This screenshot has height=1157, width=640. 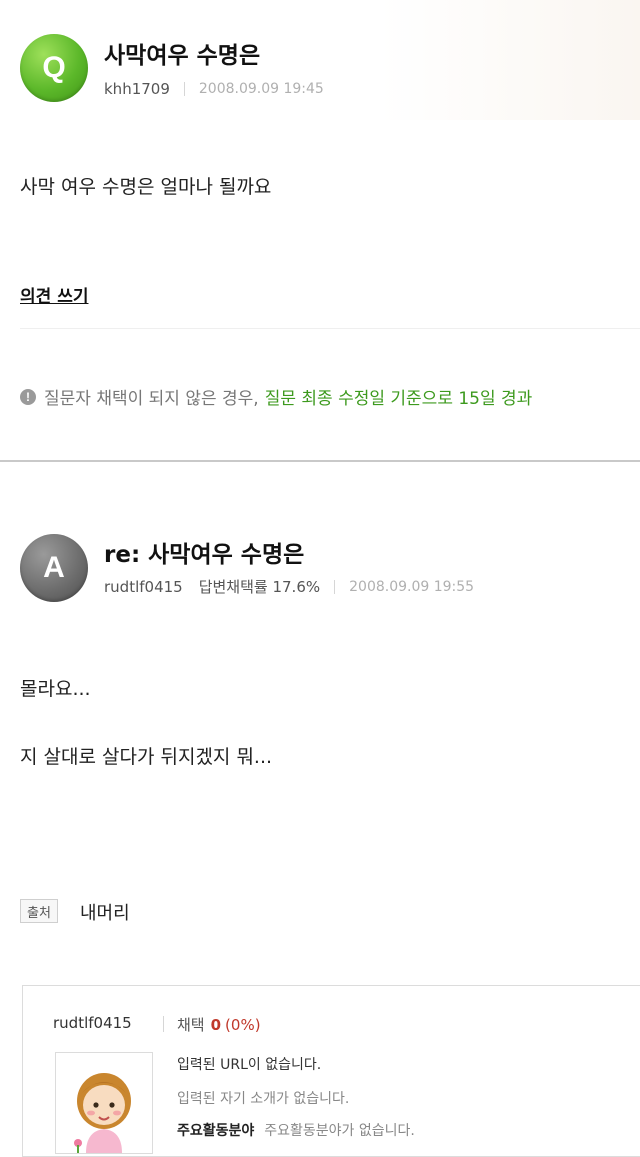 What do you see at coordinates (54, 68) in the screenshot?
I see `question-badge-icon: Q` at bounding box center [54, 68].